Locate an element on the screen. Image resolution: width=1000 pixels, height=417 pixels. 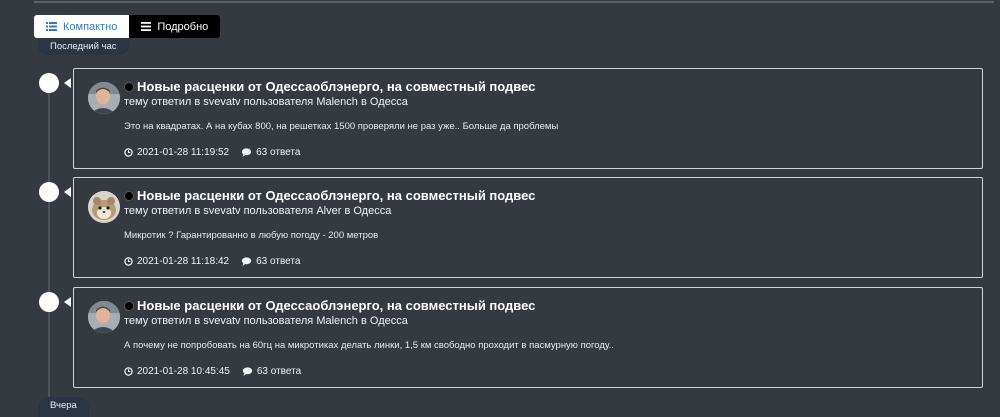
top-divider is located at coordinates (514, 2).